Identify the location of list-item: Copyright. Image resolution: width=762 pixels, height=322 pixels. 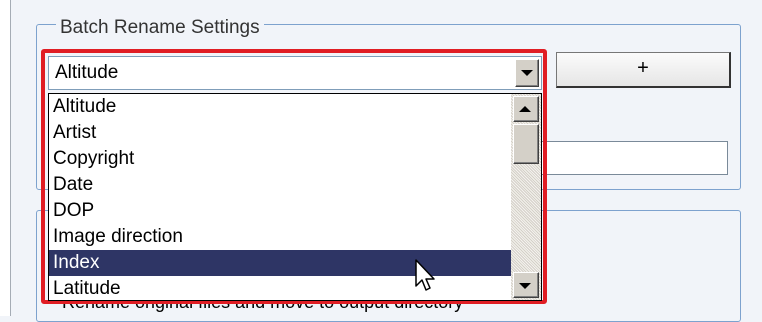
(280, 159).